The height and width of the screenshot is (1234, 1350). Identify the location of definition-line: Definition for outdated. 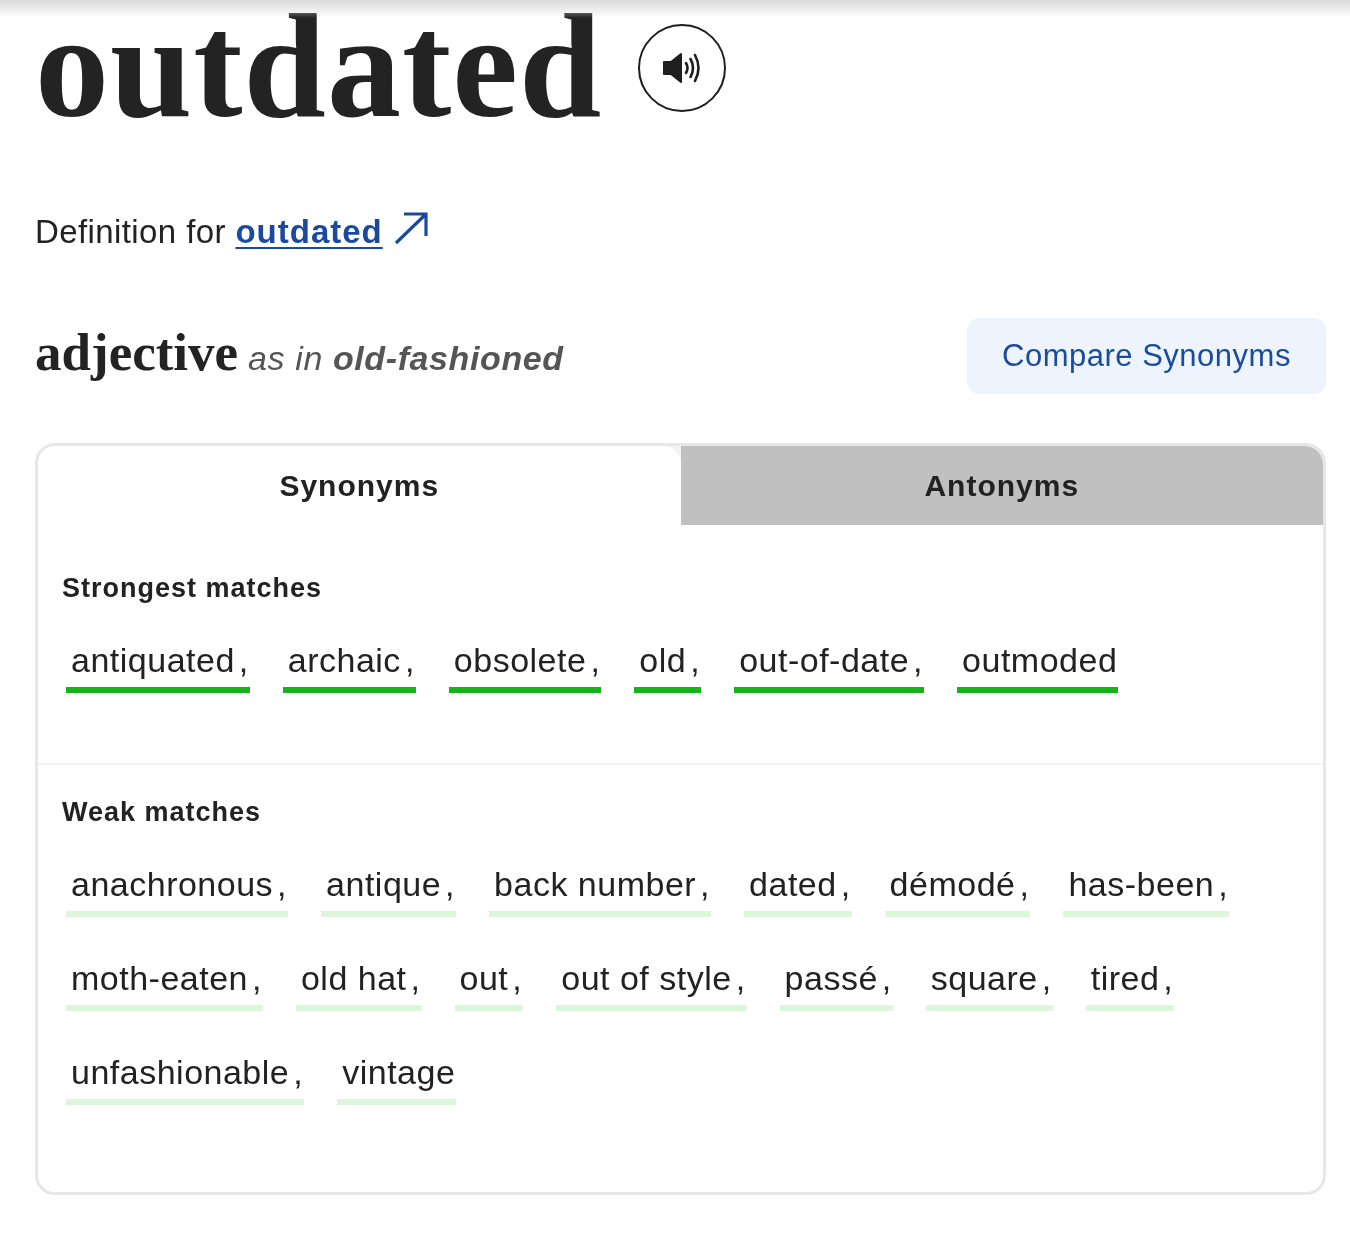
(680, 232).